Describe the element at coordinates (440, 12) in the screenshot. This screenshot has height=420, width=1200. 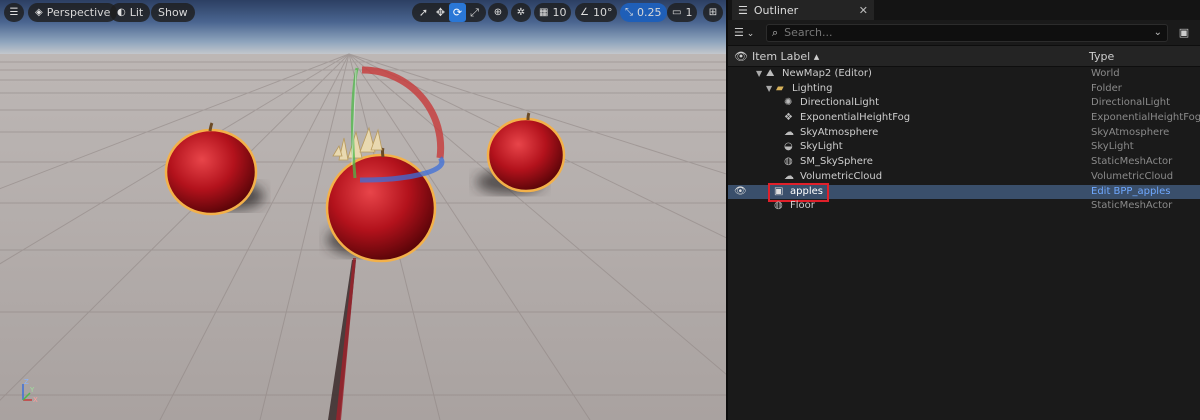
I see `translate-mode-icon: ✥` at that location.